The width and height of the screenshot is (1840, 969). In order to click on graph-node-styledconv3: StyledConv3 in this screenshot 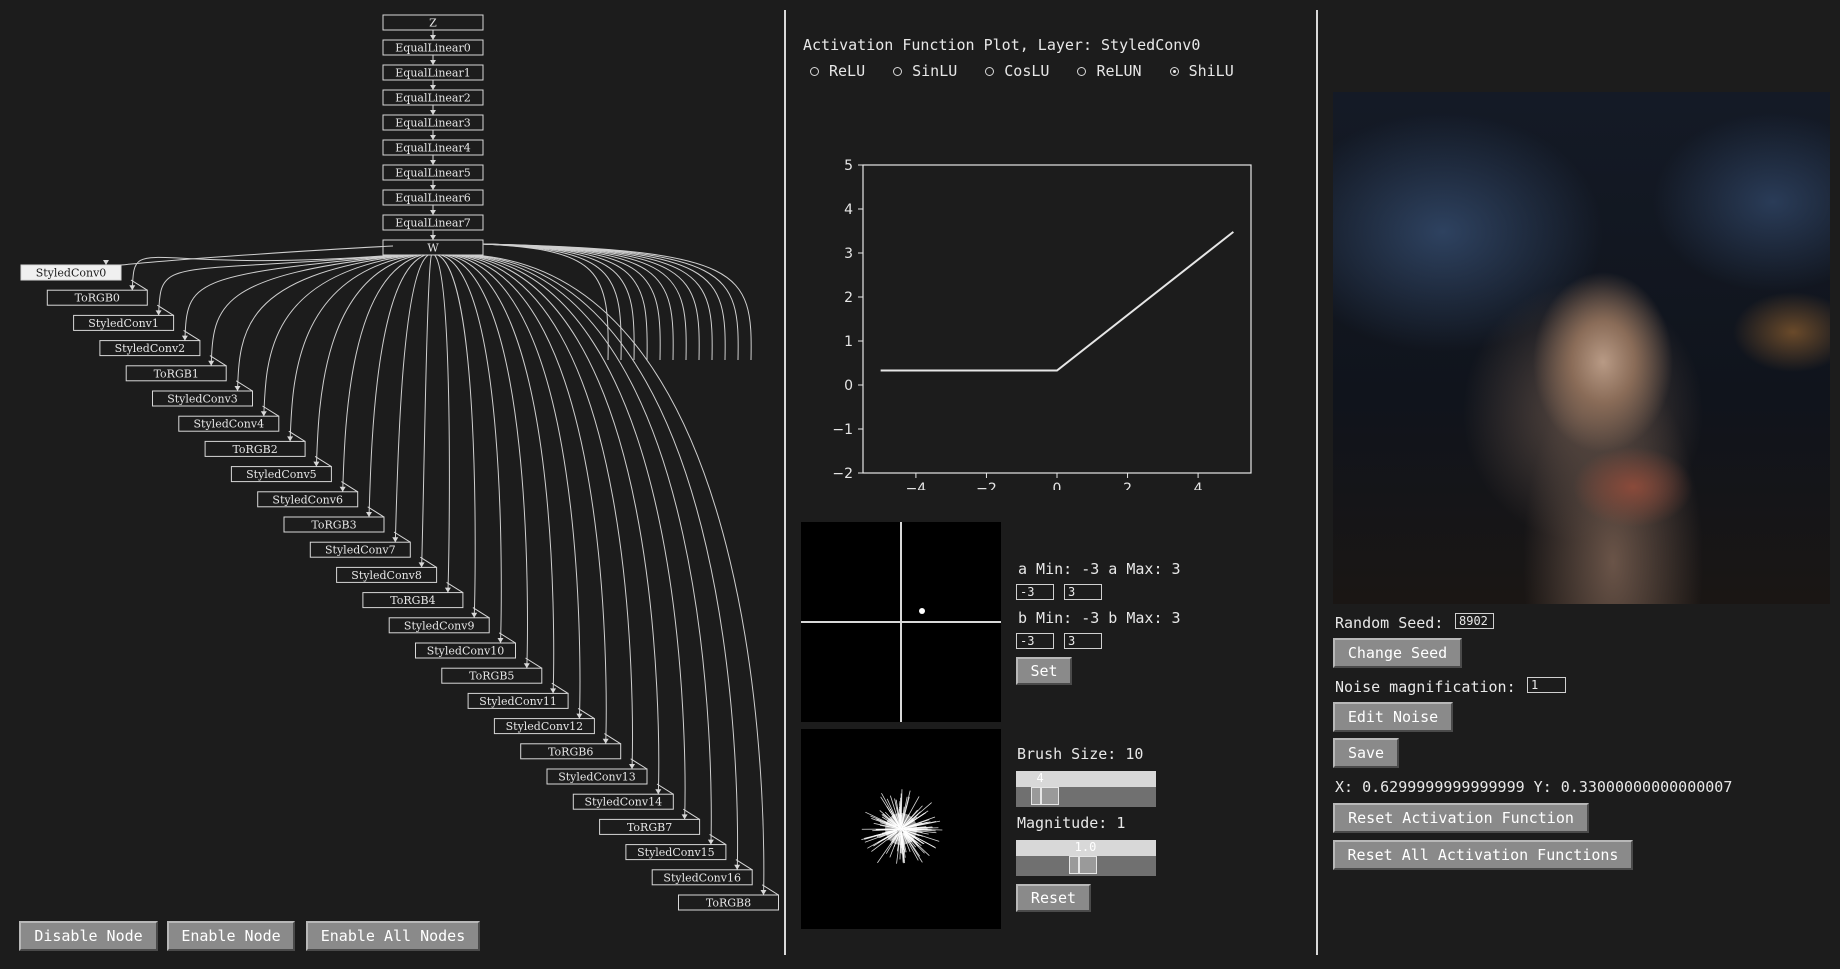, I will do `click(202, 398)`.